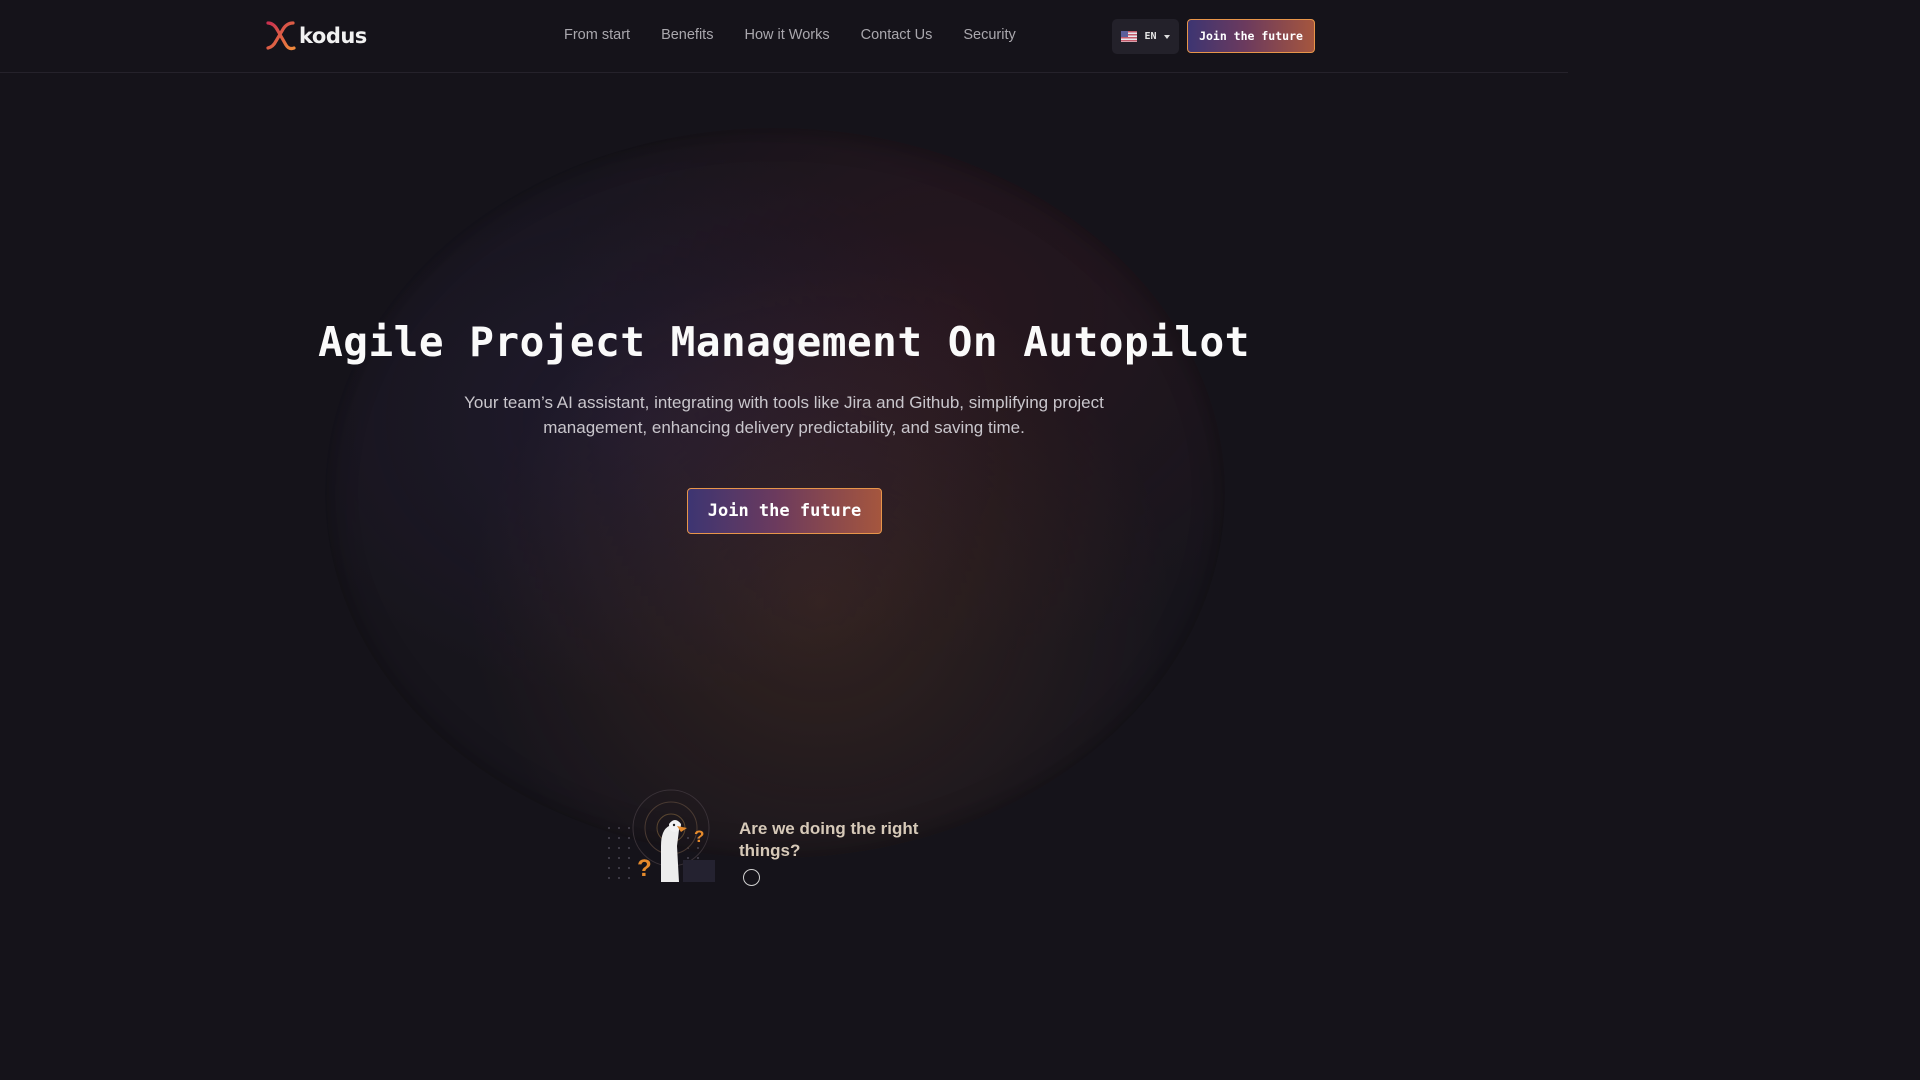  What do you see at coordinates (751, 877) in the screenshot?
I see `info-icon` at bounding box center [751, 877].